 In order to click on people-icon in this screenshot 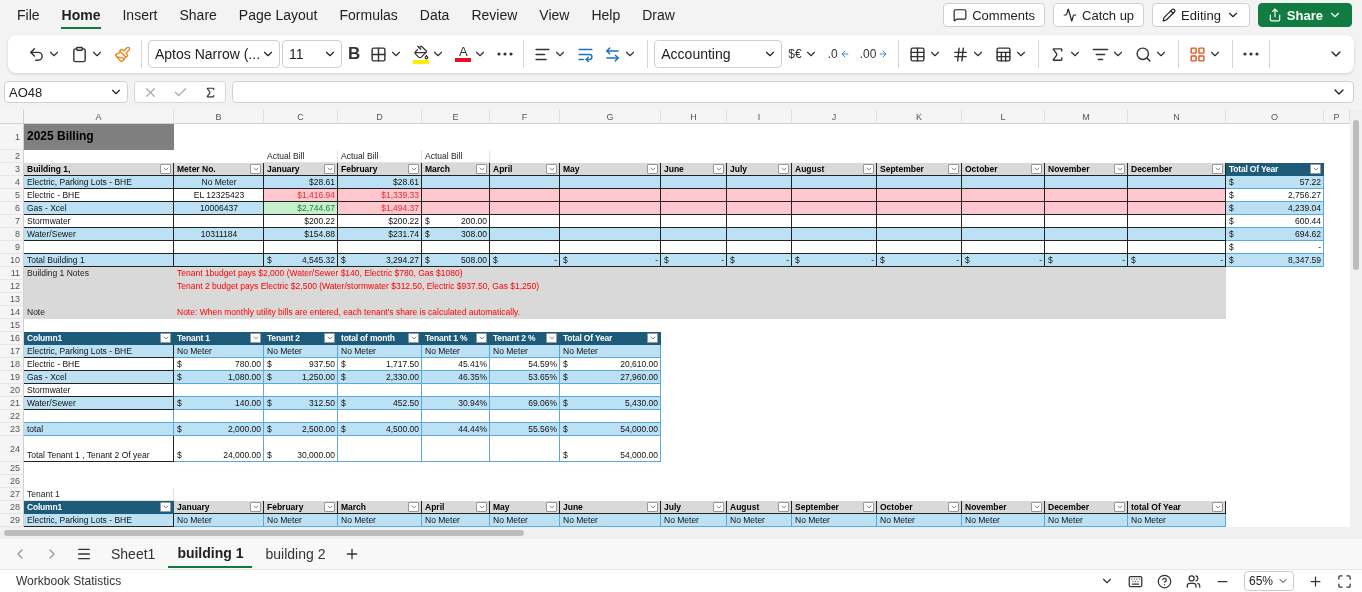, I will do `click(1193, 581)`.